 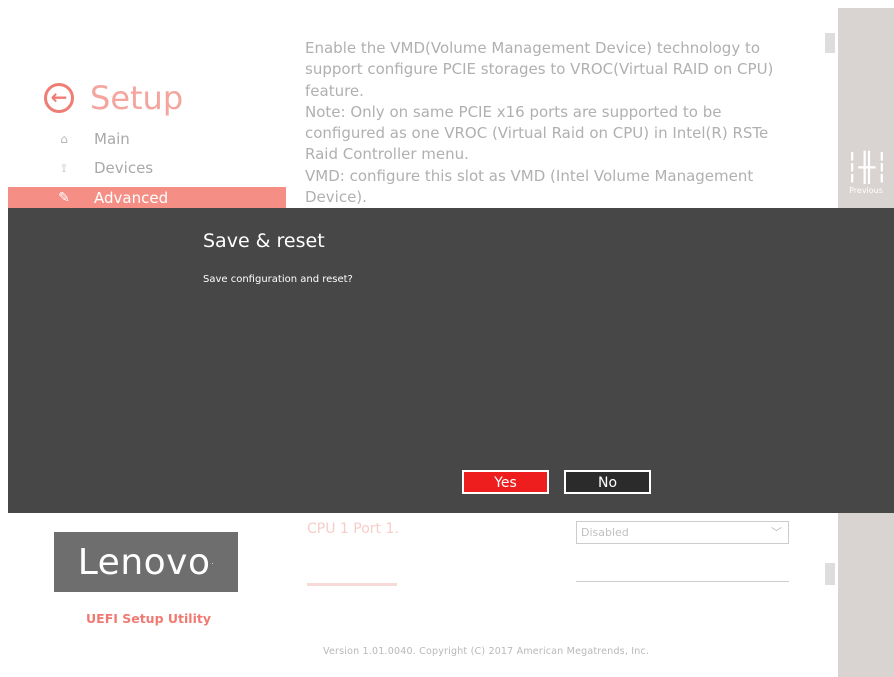 I want to click on no-button: No, so click(x=607, y=482).